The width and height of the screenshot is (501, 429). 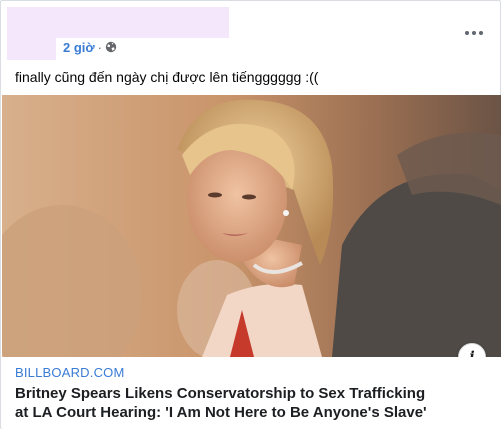 I want to click on link-domain: BILLBOARD.COM, so click(x=70, y=372).